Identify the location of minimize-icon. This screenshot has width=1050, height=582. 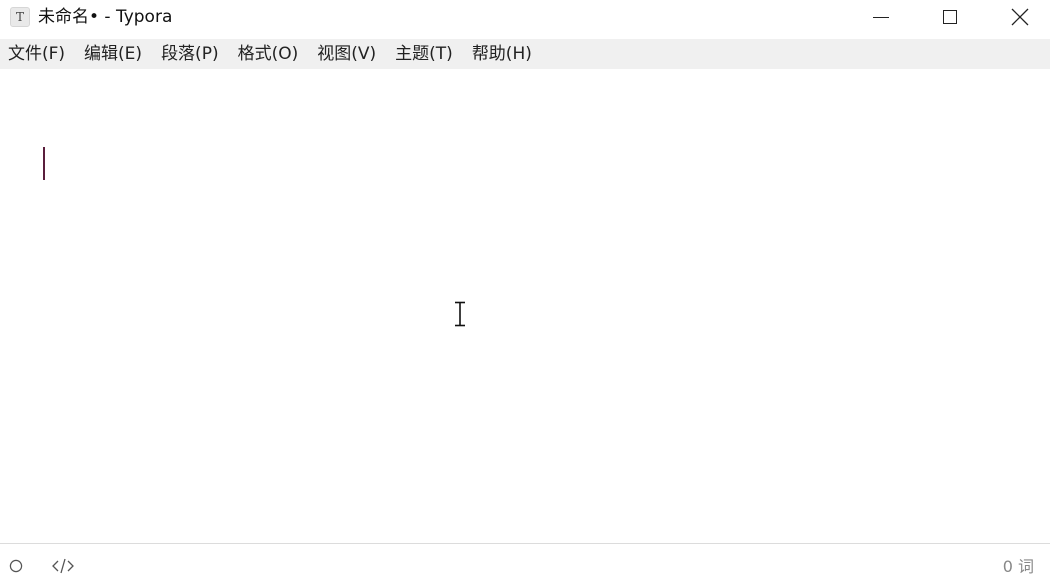
(881, 17).